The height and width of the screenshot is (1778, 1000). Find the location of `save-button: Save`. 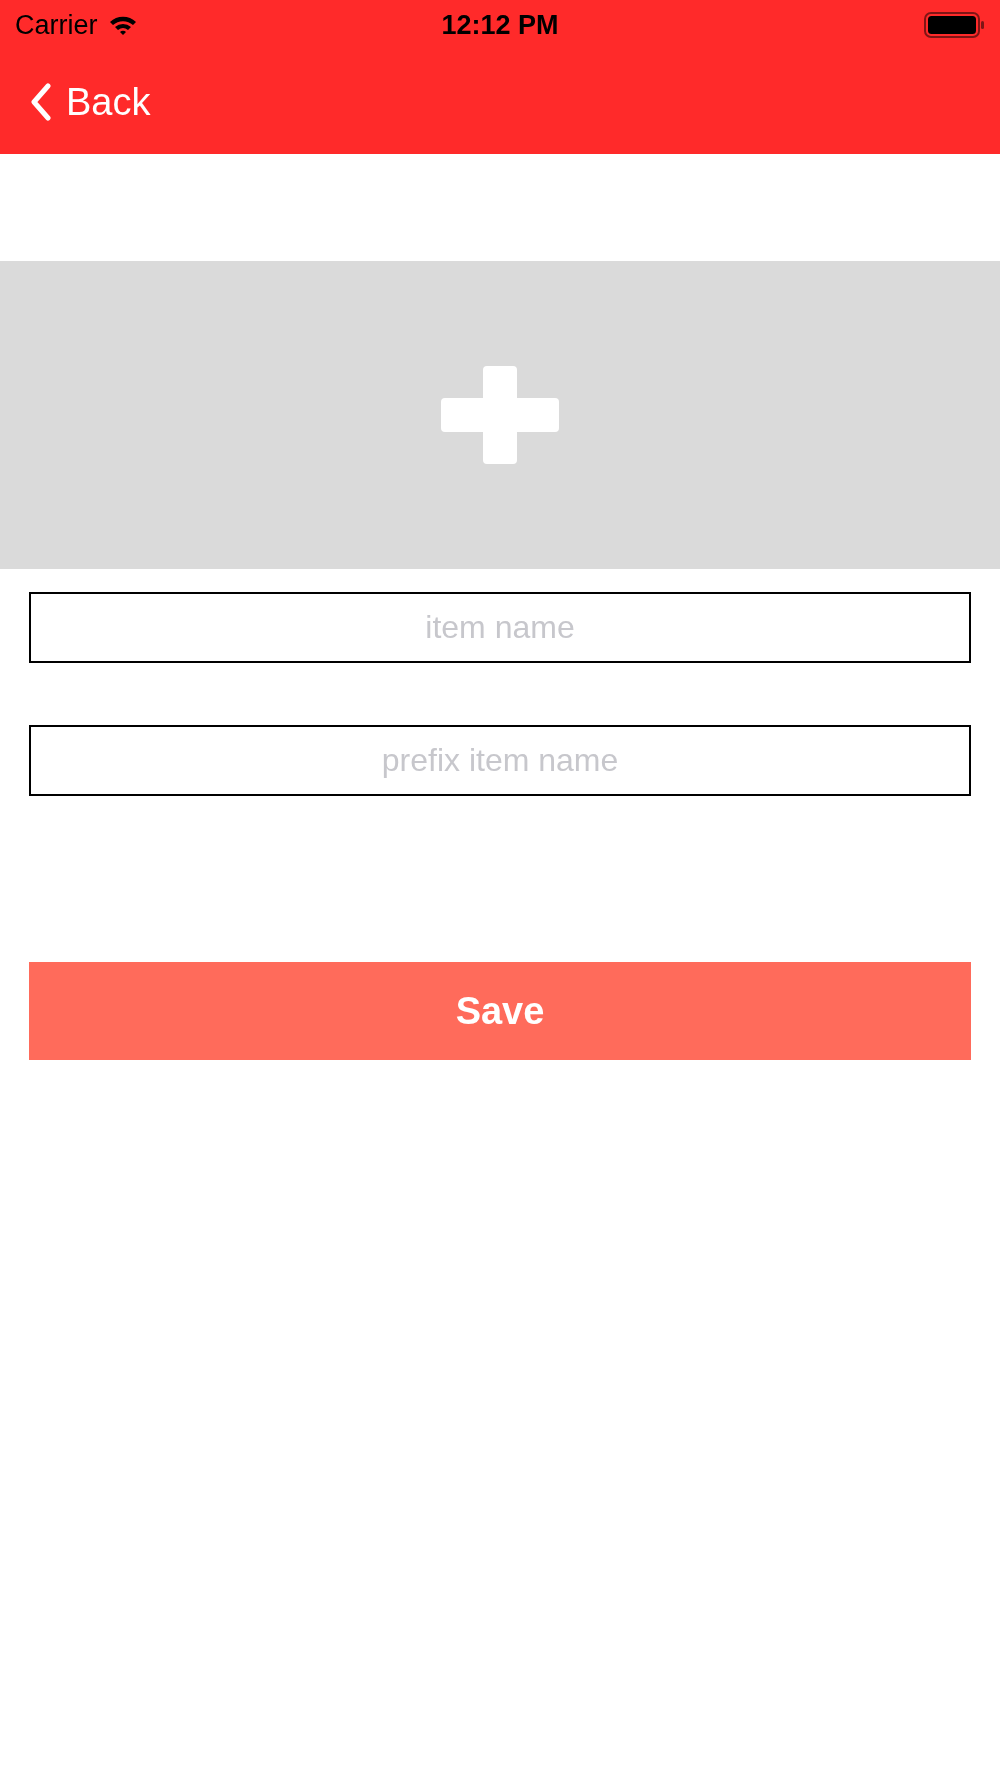

save-button: Save is located at coordinates (500, 1011).